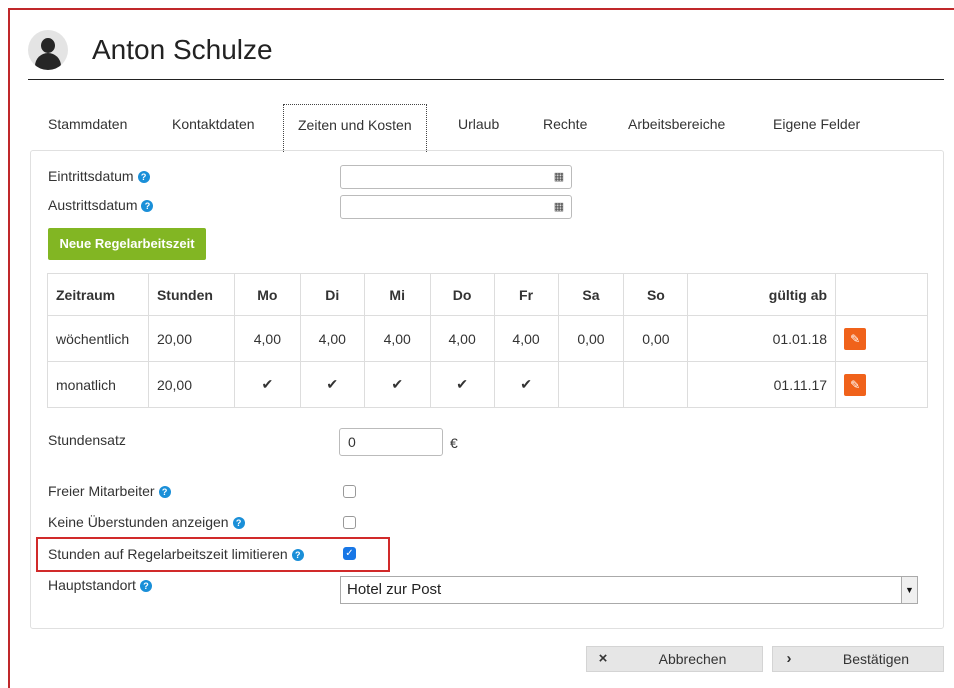 This screenshot has height=688, width=954. I want to click on cell-do-check-icon: ✔, so click(462, 384).